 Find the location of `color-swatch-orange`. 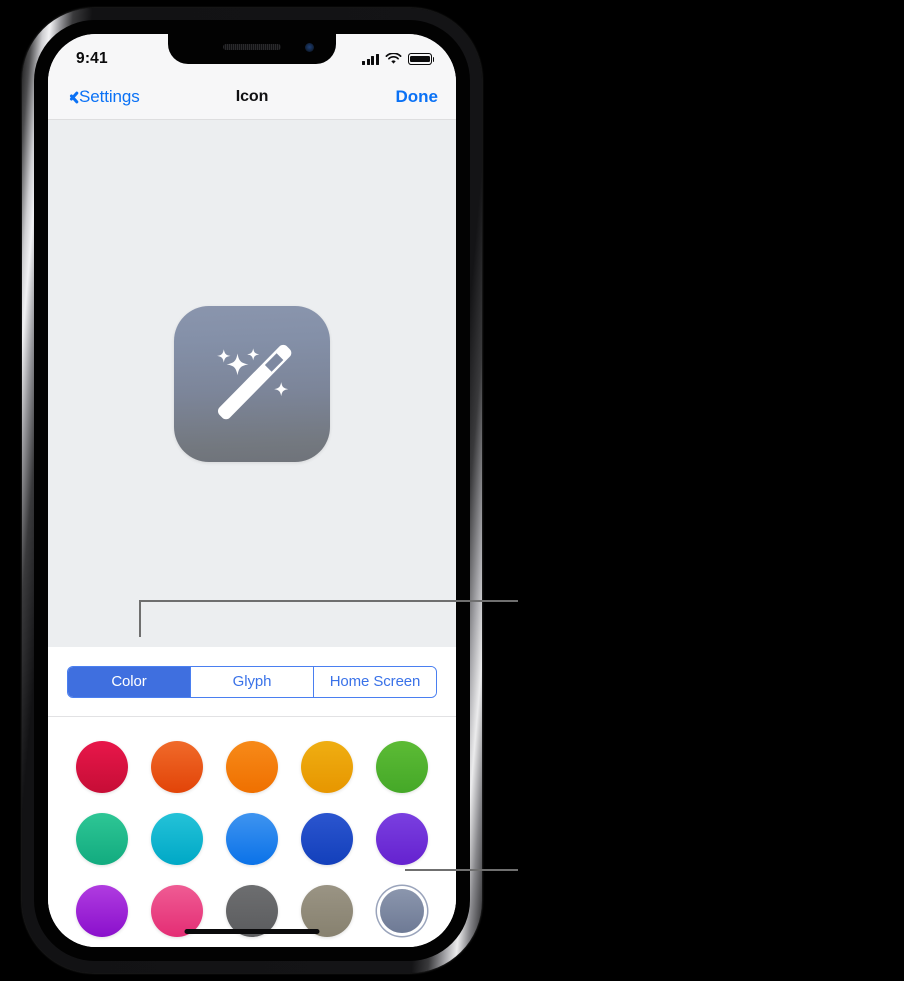

color-swatch-orange is located at coordinates (252, 767).